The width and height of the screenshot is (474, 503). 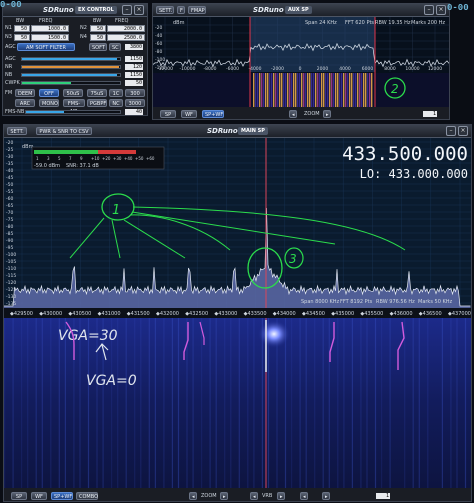 I want to click on main-xtick-label: ◆435000, so click(x=342, y=314).